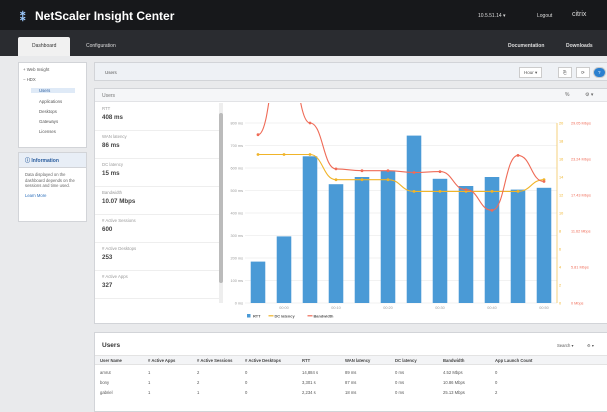 This screenshot has width=607, height=412. Describe the element at coordinates (531, 72) in the screenshot. I see `range-select: Hour ▾` at that location.